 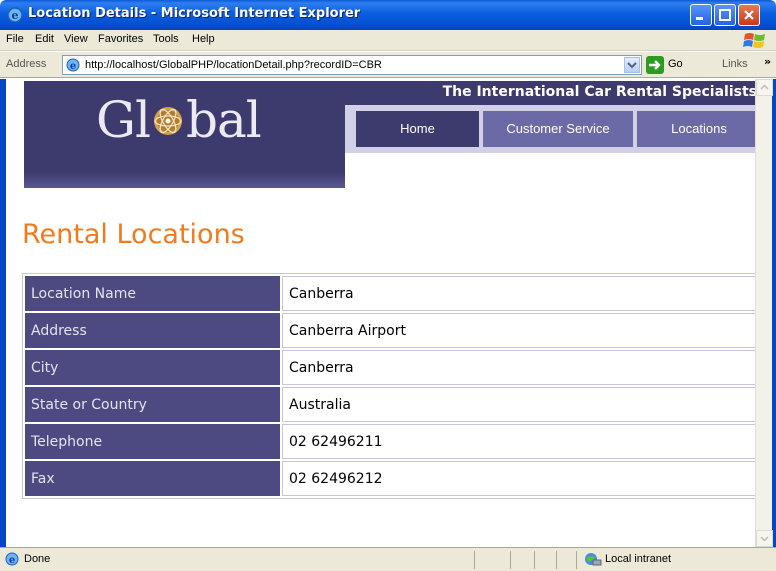 What do you see at coordinates (166, 39) in the screenshot?
I see `menu-tools: Tools` at bounding box center [166, 39].